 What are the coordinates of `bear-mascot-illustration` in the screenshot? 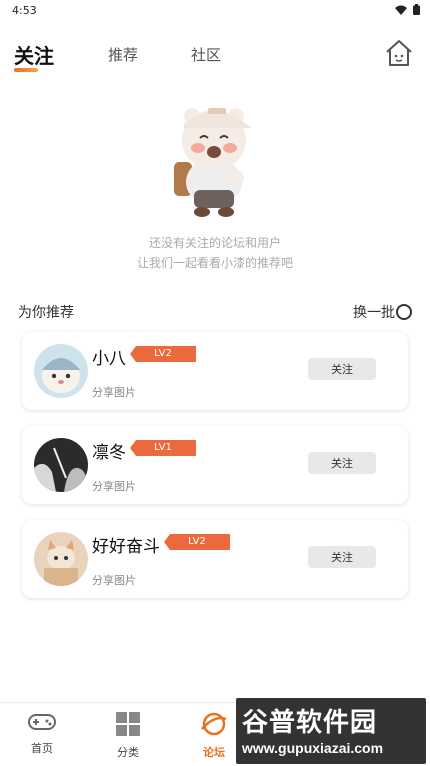 It's located at (216, 157).